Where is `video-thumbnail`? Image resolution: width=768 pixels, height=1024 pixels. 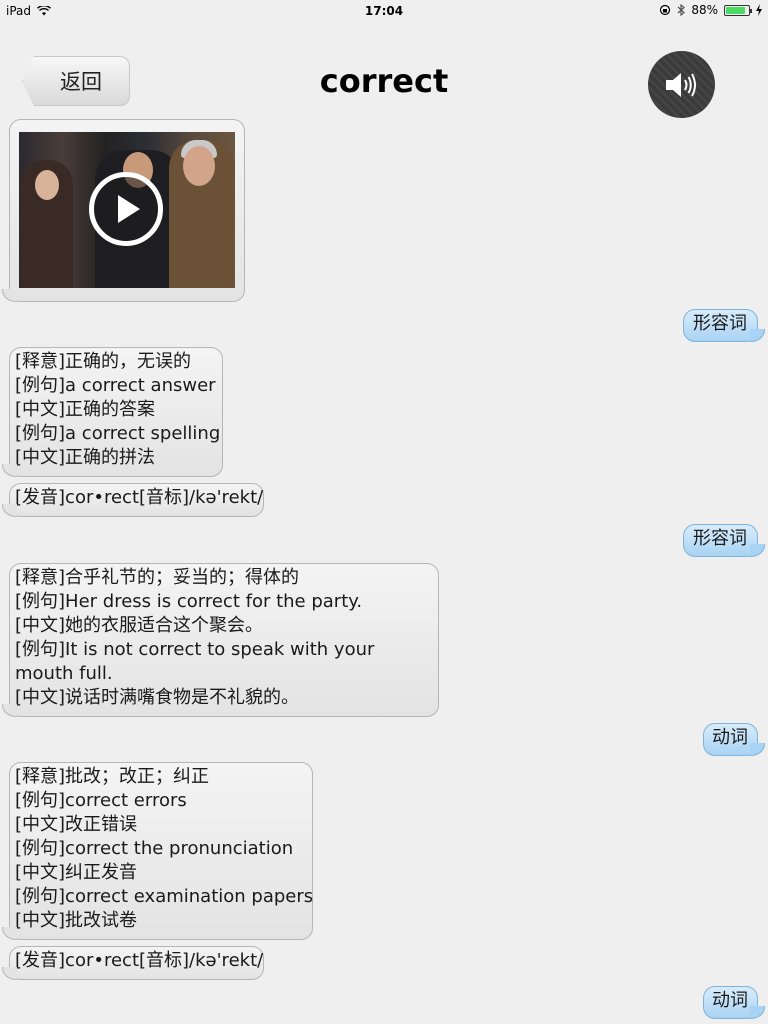
video-thumbnail is located at coordinates (127, 210).